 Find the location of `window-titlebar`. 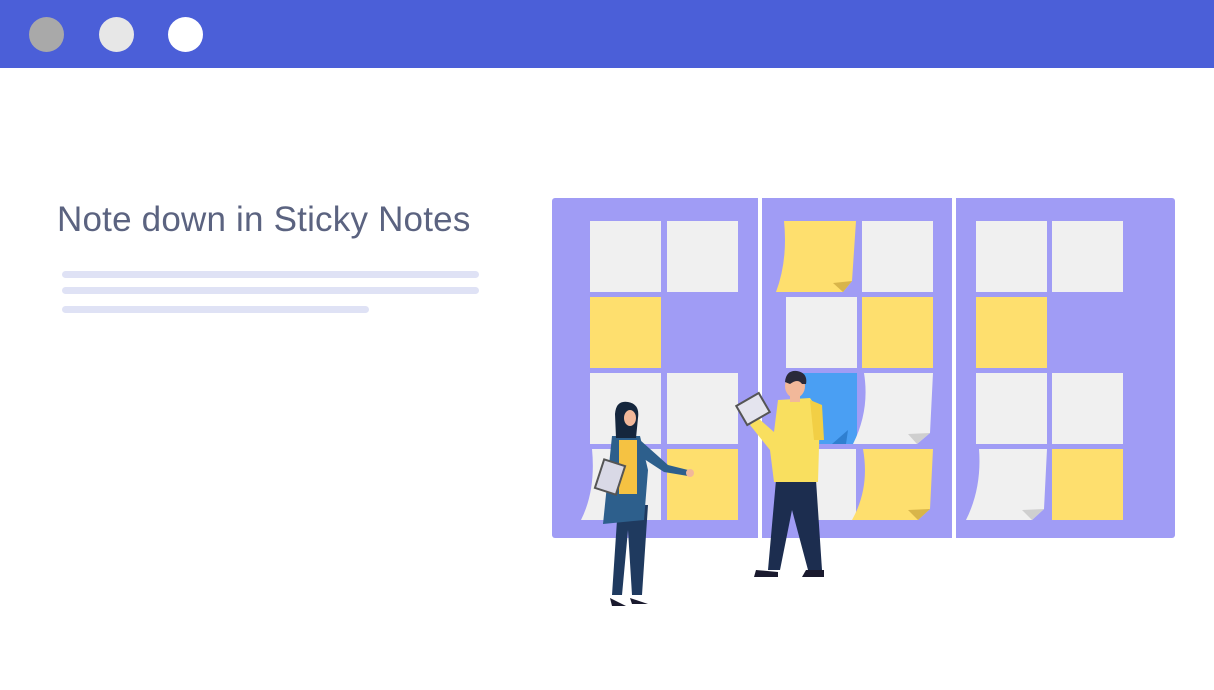

window-titlebar is located at coordinates (607, 34).